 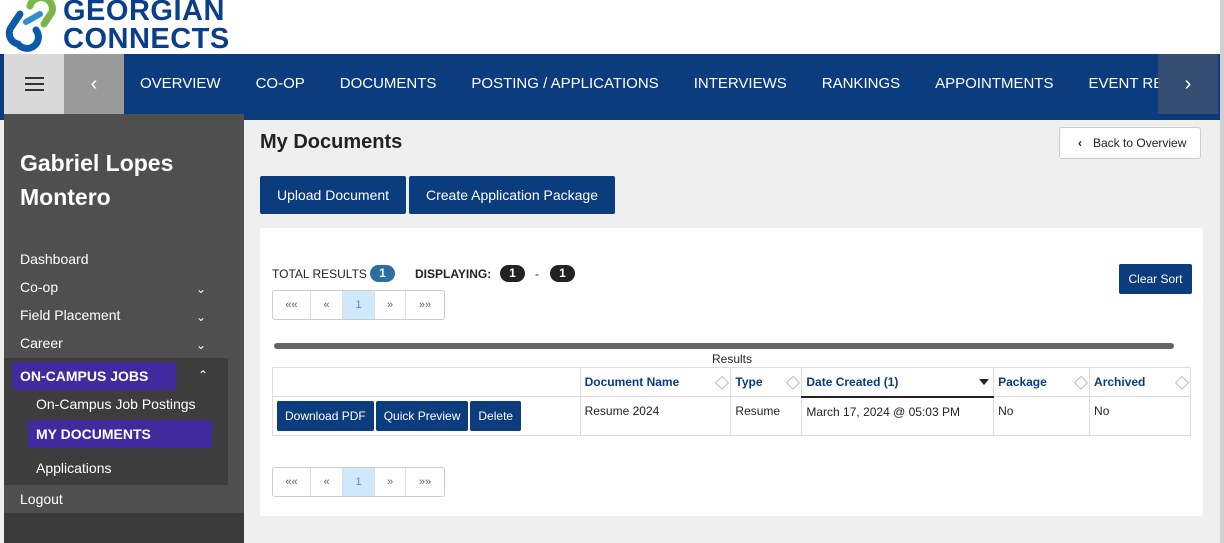 What do you see at coordinates (34, 84) in the screenshot?
I see `menu-icon` at bounding box center [34, 84].